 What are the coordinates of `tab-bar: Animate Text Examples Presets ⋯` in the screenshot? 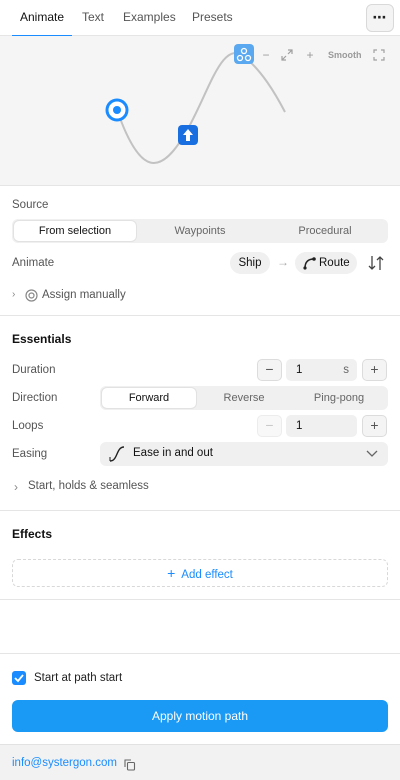 It's located at (200, 18).